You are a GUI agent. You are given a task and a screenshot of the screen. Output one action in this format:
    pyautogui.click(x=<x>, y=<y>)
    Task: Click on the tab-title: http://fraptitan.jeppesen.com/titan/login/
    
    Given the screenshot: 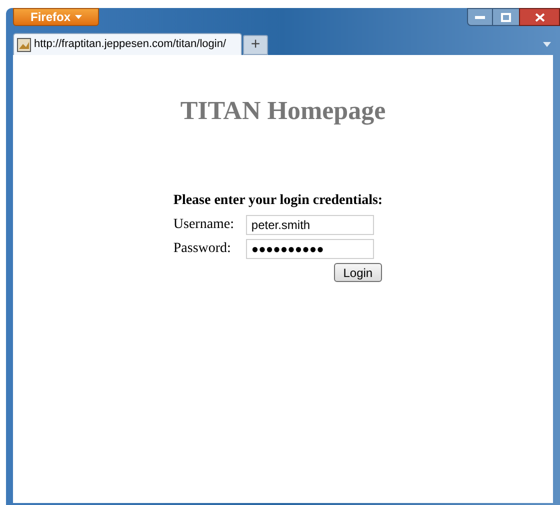 What is the action you would take?
    pyautogui.click(x=130, y=44)
    